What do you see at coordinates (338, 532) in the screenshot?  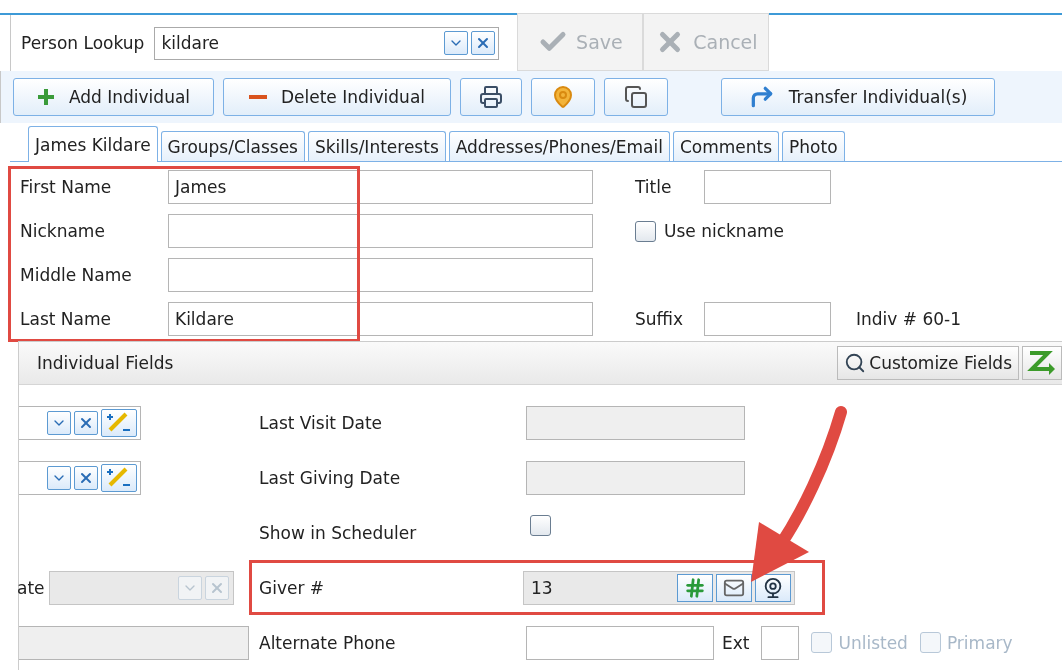 I see `field-label: Show in Scheduler` at bounding box center [338, 532].